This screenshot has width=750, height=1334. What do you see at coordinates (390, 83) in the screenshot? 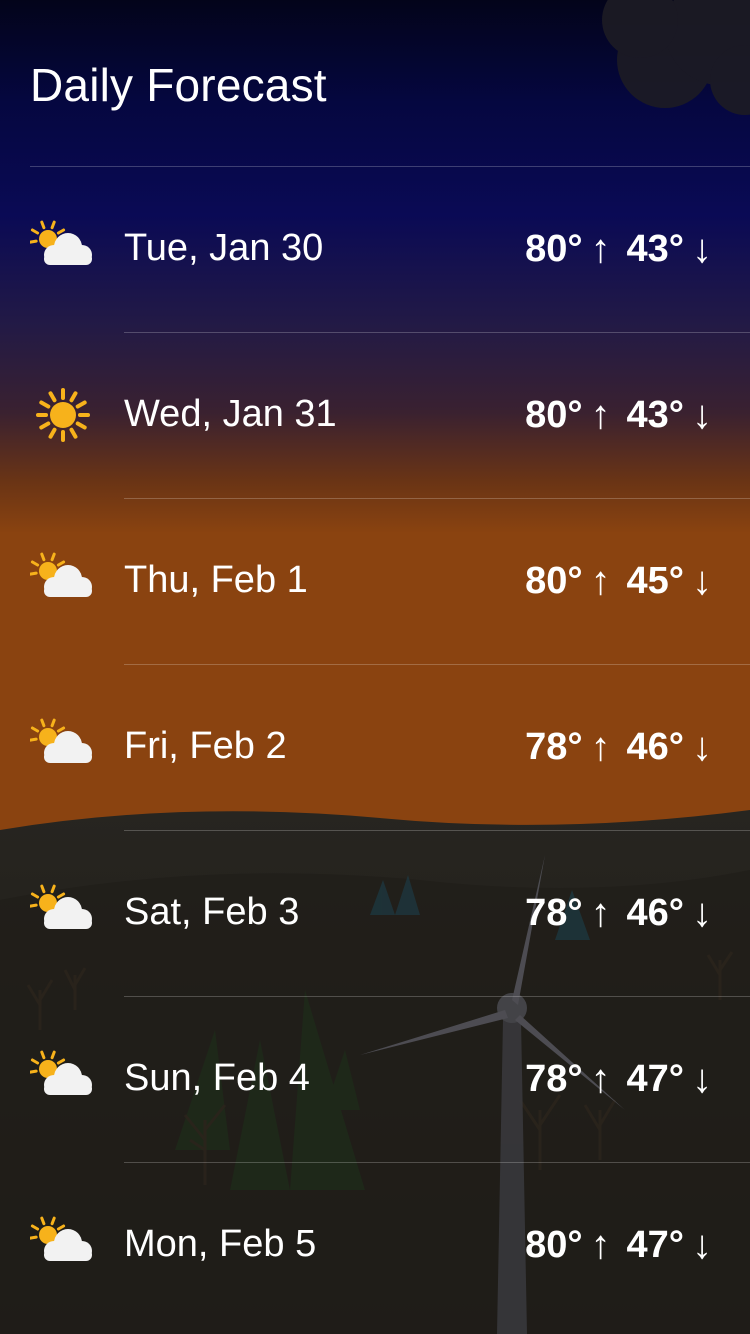
I see `header: Daily Forecast` at bounding box center [390, 83].